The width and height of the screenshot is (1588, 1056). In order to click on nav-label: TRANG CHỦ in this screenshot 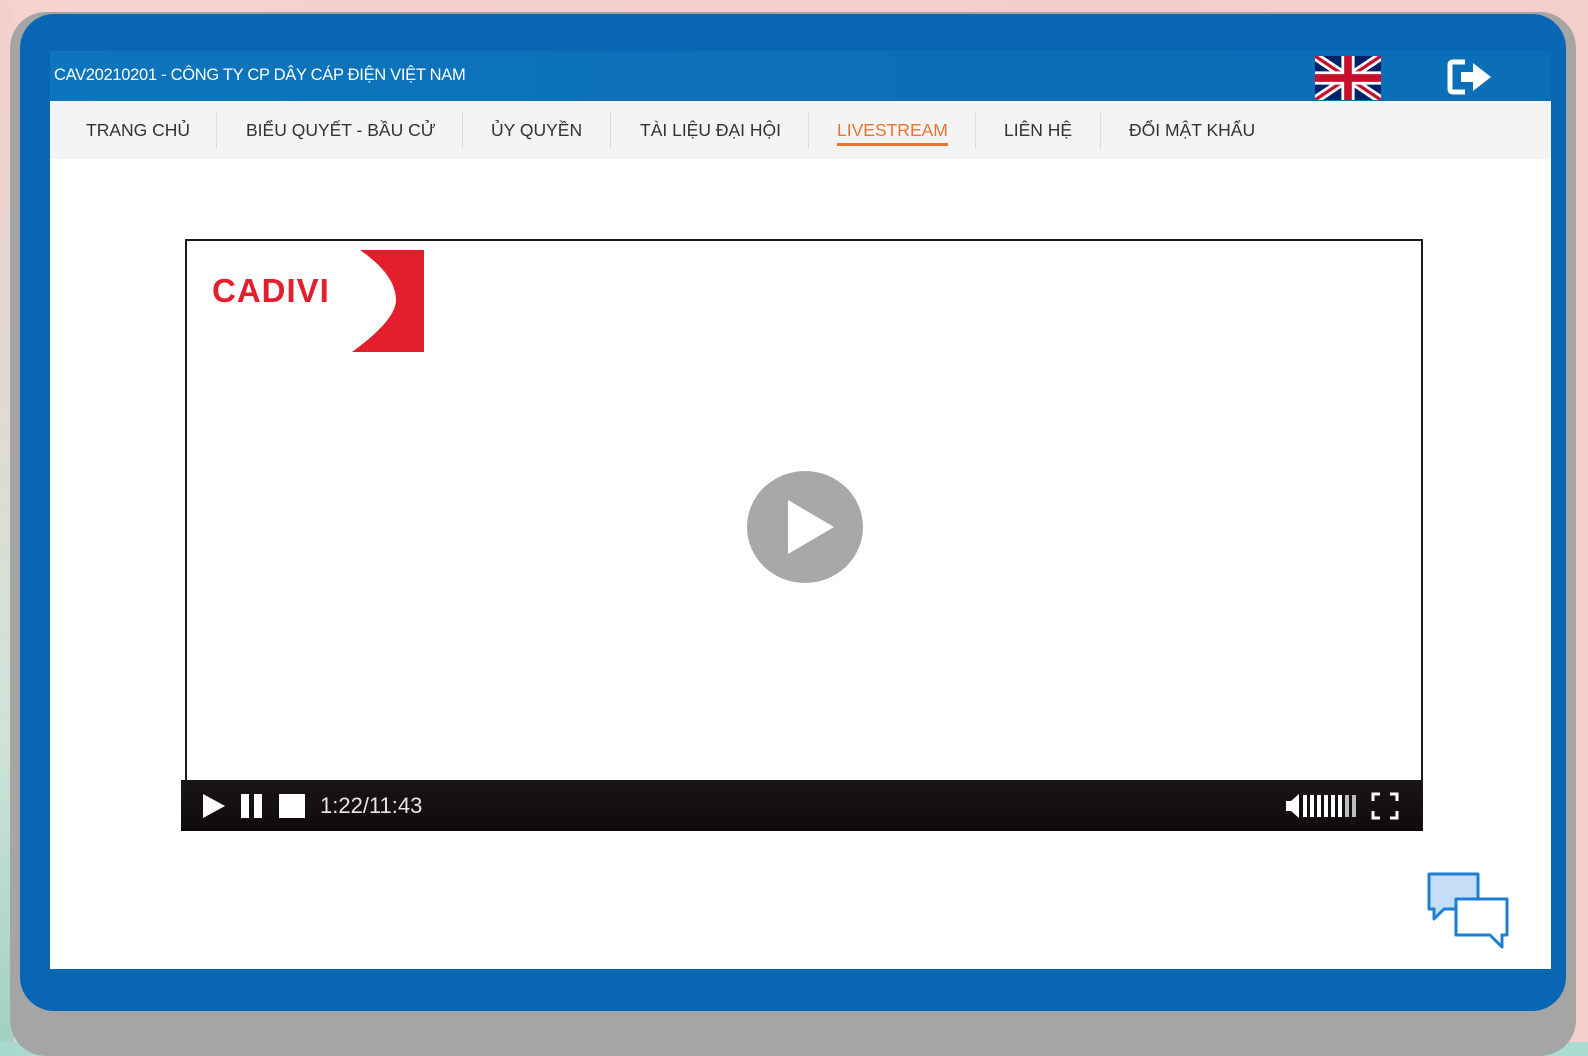, I will do `click(138, 129)`.